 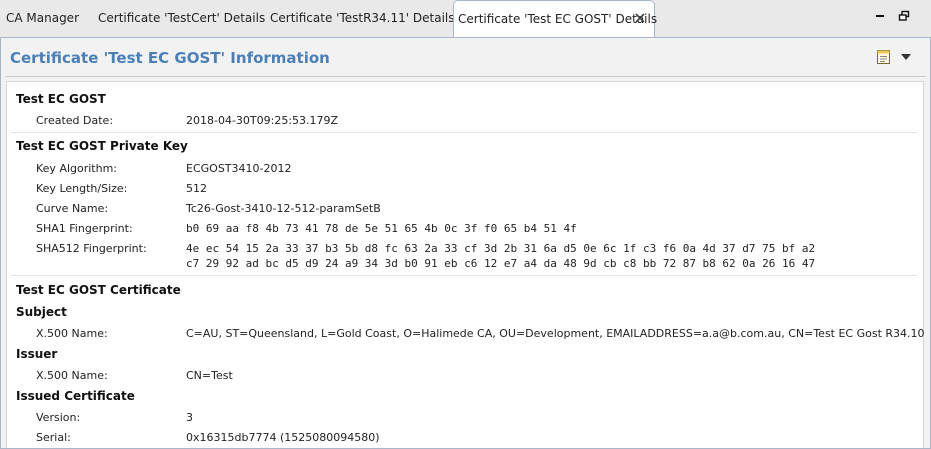 I want to click on version-label: Version:, so click(x=58, y=417).